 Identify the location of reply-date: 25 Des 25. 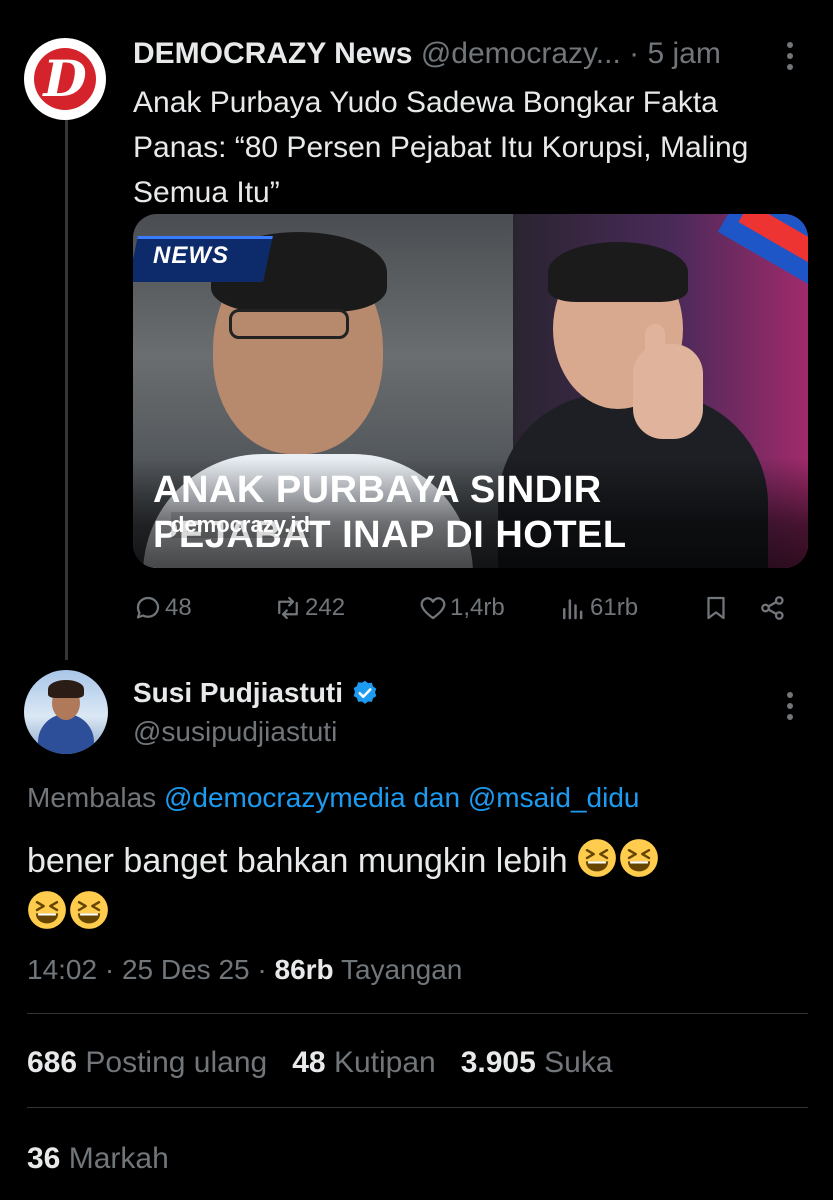
(186, 969).